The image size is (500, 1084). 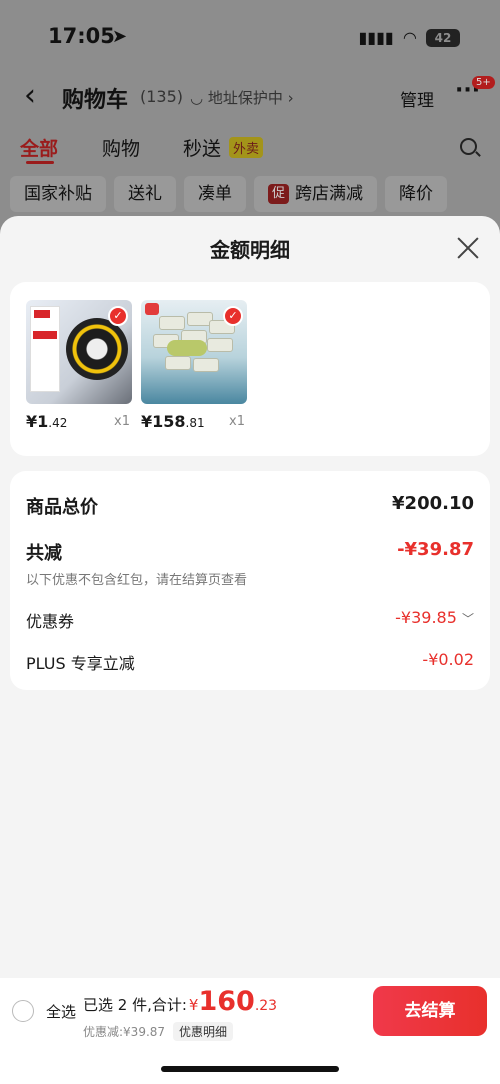 What do you see at coordinates (279, 194) in the screenshot?
I see `promo-tag: 促` at bounding box center [279, 194].